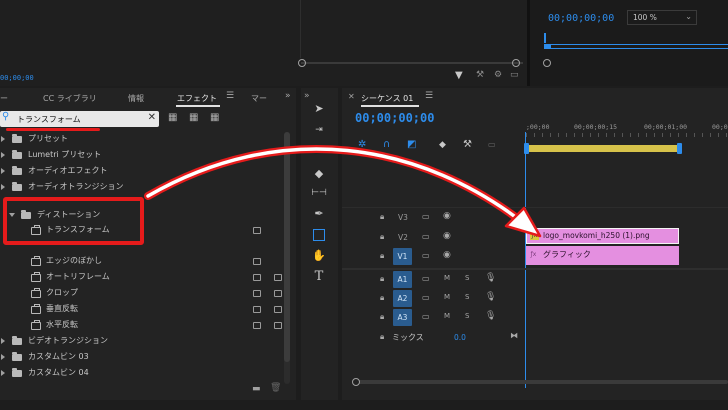 The height and width of the screenshot is (410, 728). What do you see at coordinates (287, 247) in the screenshot?
I see `scrollbar-thumb` at bounding box center [287, 247].